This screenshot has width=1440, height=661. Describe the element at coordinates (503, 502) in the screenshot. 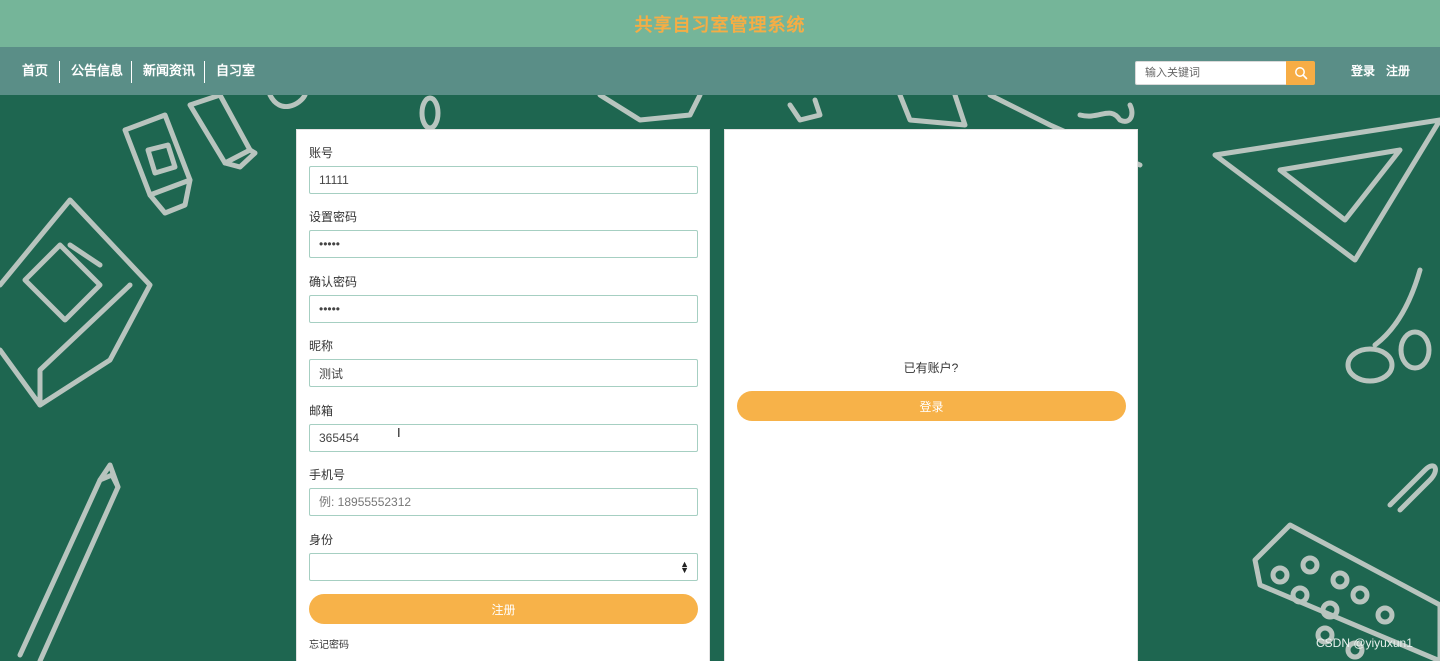

I see `phone-input` at that location.